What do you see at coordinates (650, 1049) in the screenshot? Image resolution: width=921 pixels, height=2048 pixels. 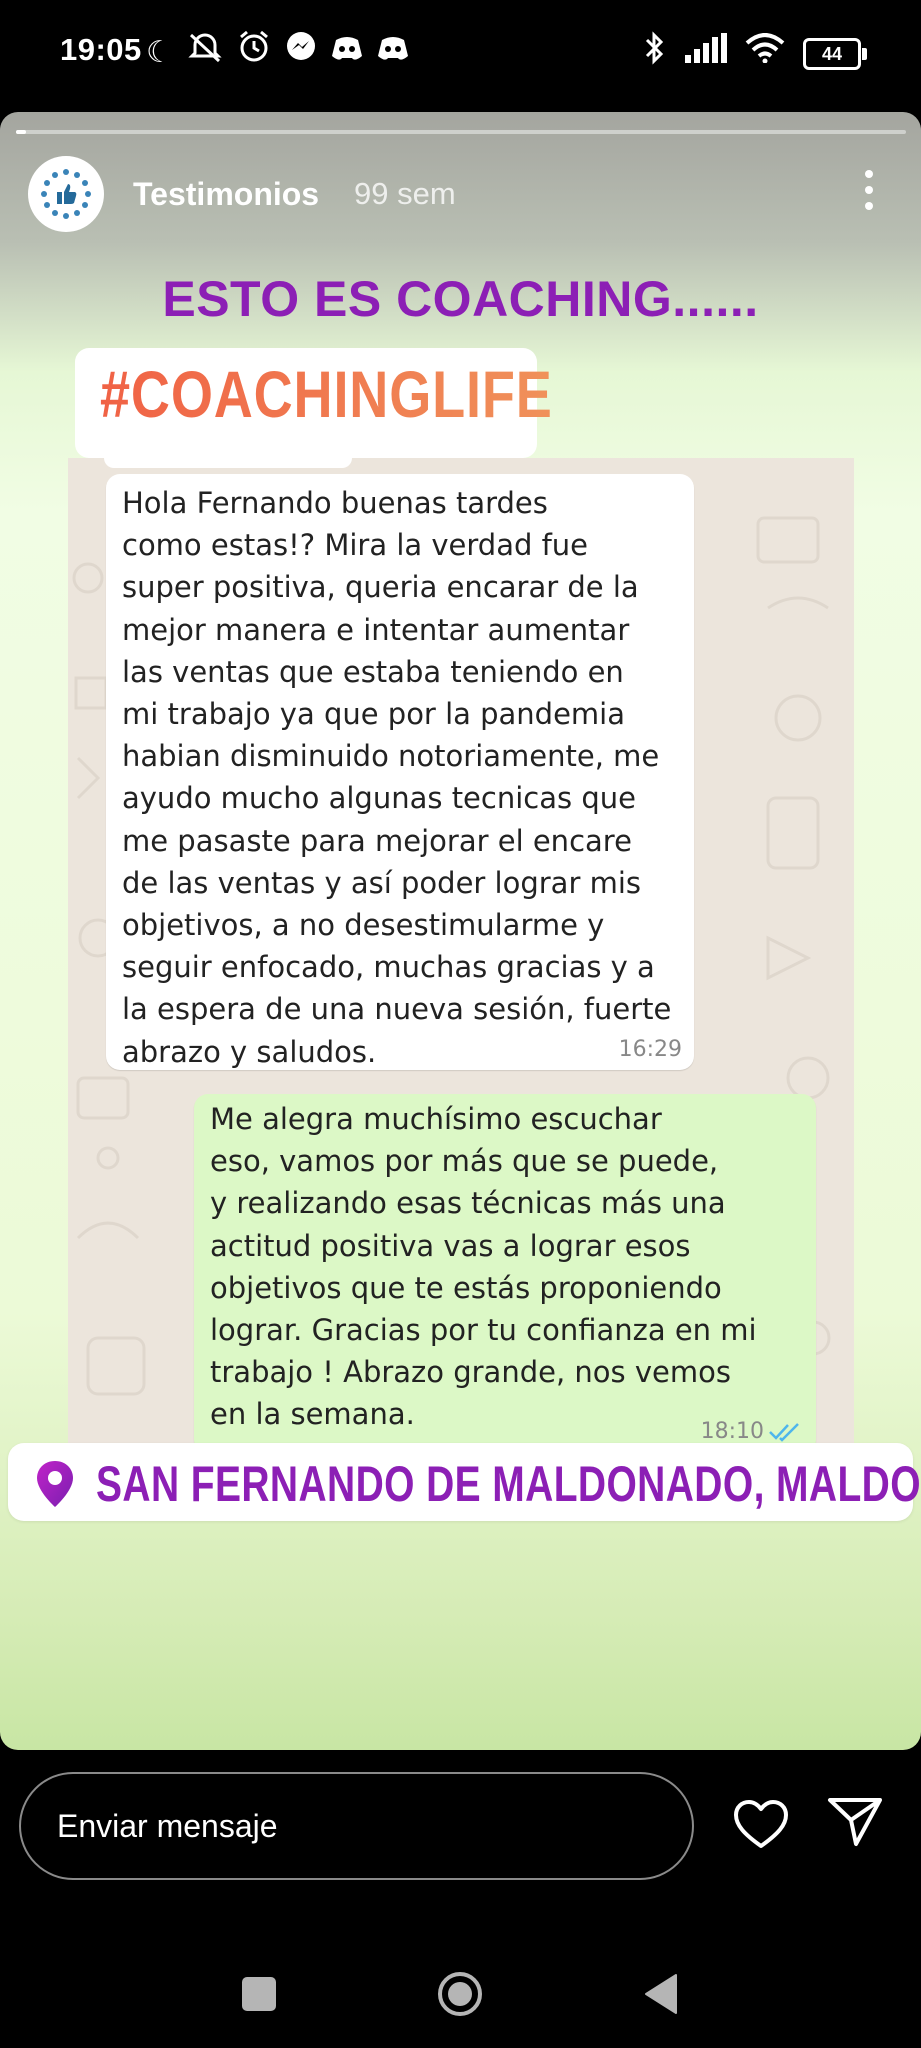 I see `incoming-message-time: 16:29` at bounding box center [650, 1049].